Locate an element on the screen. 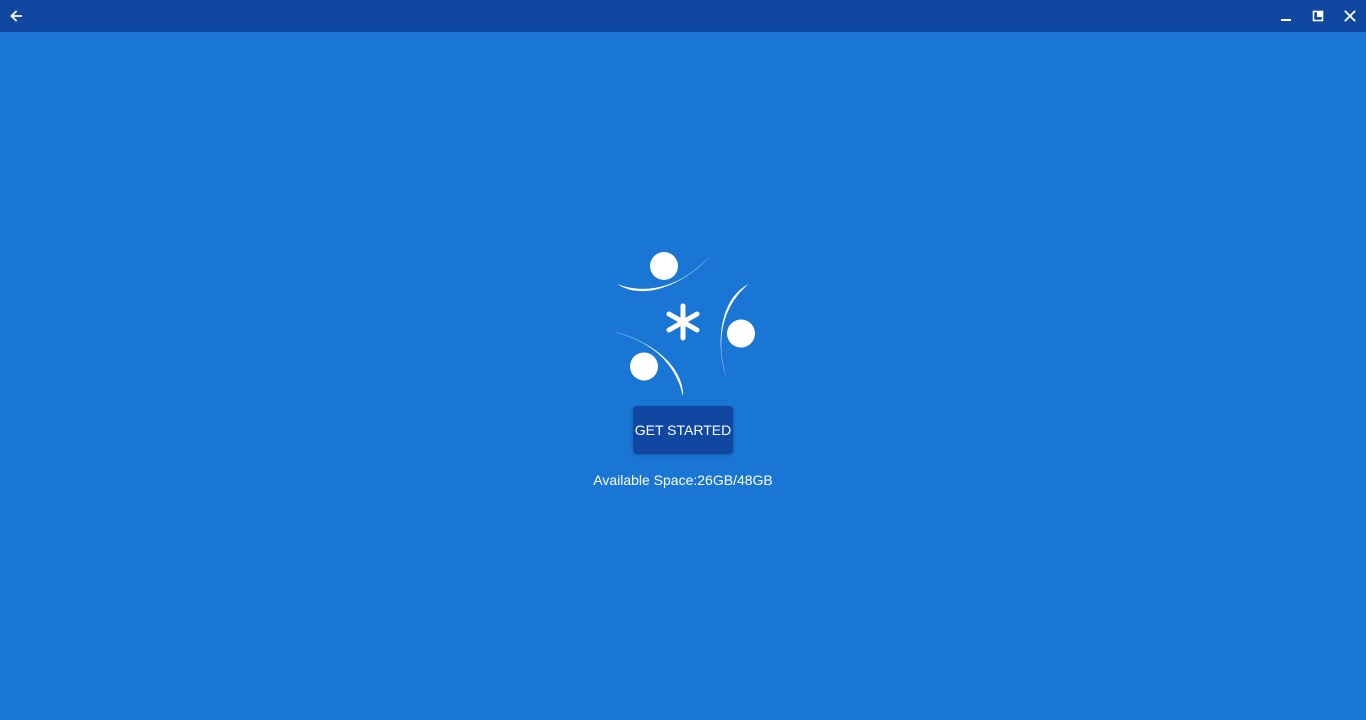 The height and width of the screenshot is (720, 1366). close-icon is located at coordinates (1350, 16).